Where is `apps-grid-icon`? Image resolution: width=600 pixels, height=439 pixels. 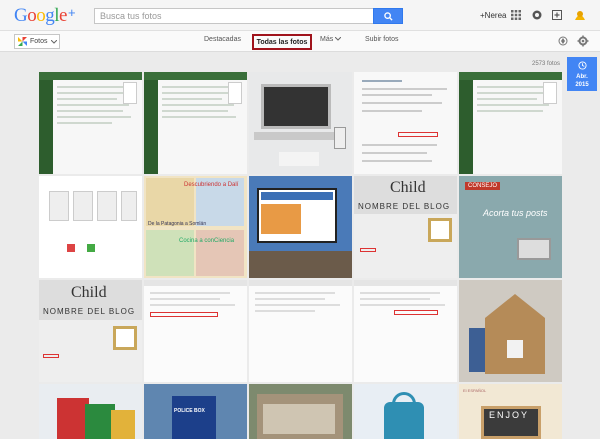
apps-grid-icon is located at coordinates (516, 15).